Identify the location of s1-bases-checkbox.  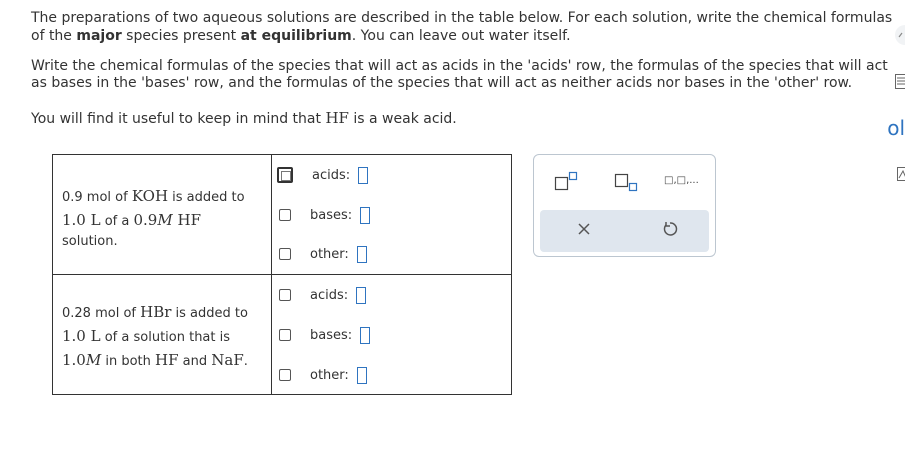
(285, 215).